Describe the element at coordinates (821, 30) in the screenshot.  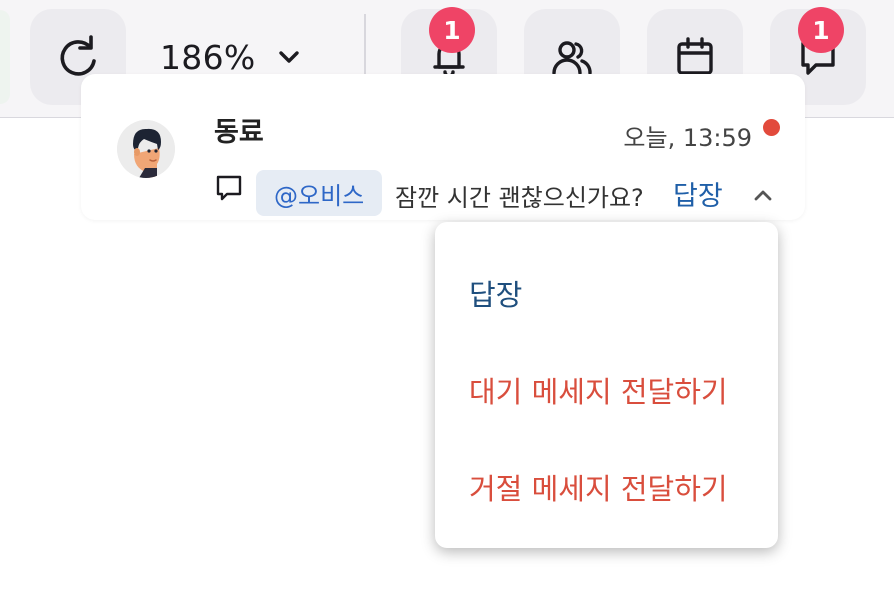
I see `messages-badge: 1` at that location.